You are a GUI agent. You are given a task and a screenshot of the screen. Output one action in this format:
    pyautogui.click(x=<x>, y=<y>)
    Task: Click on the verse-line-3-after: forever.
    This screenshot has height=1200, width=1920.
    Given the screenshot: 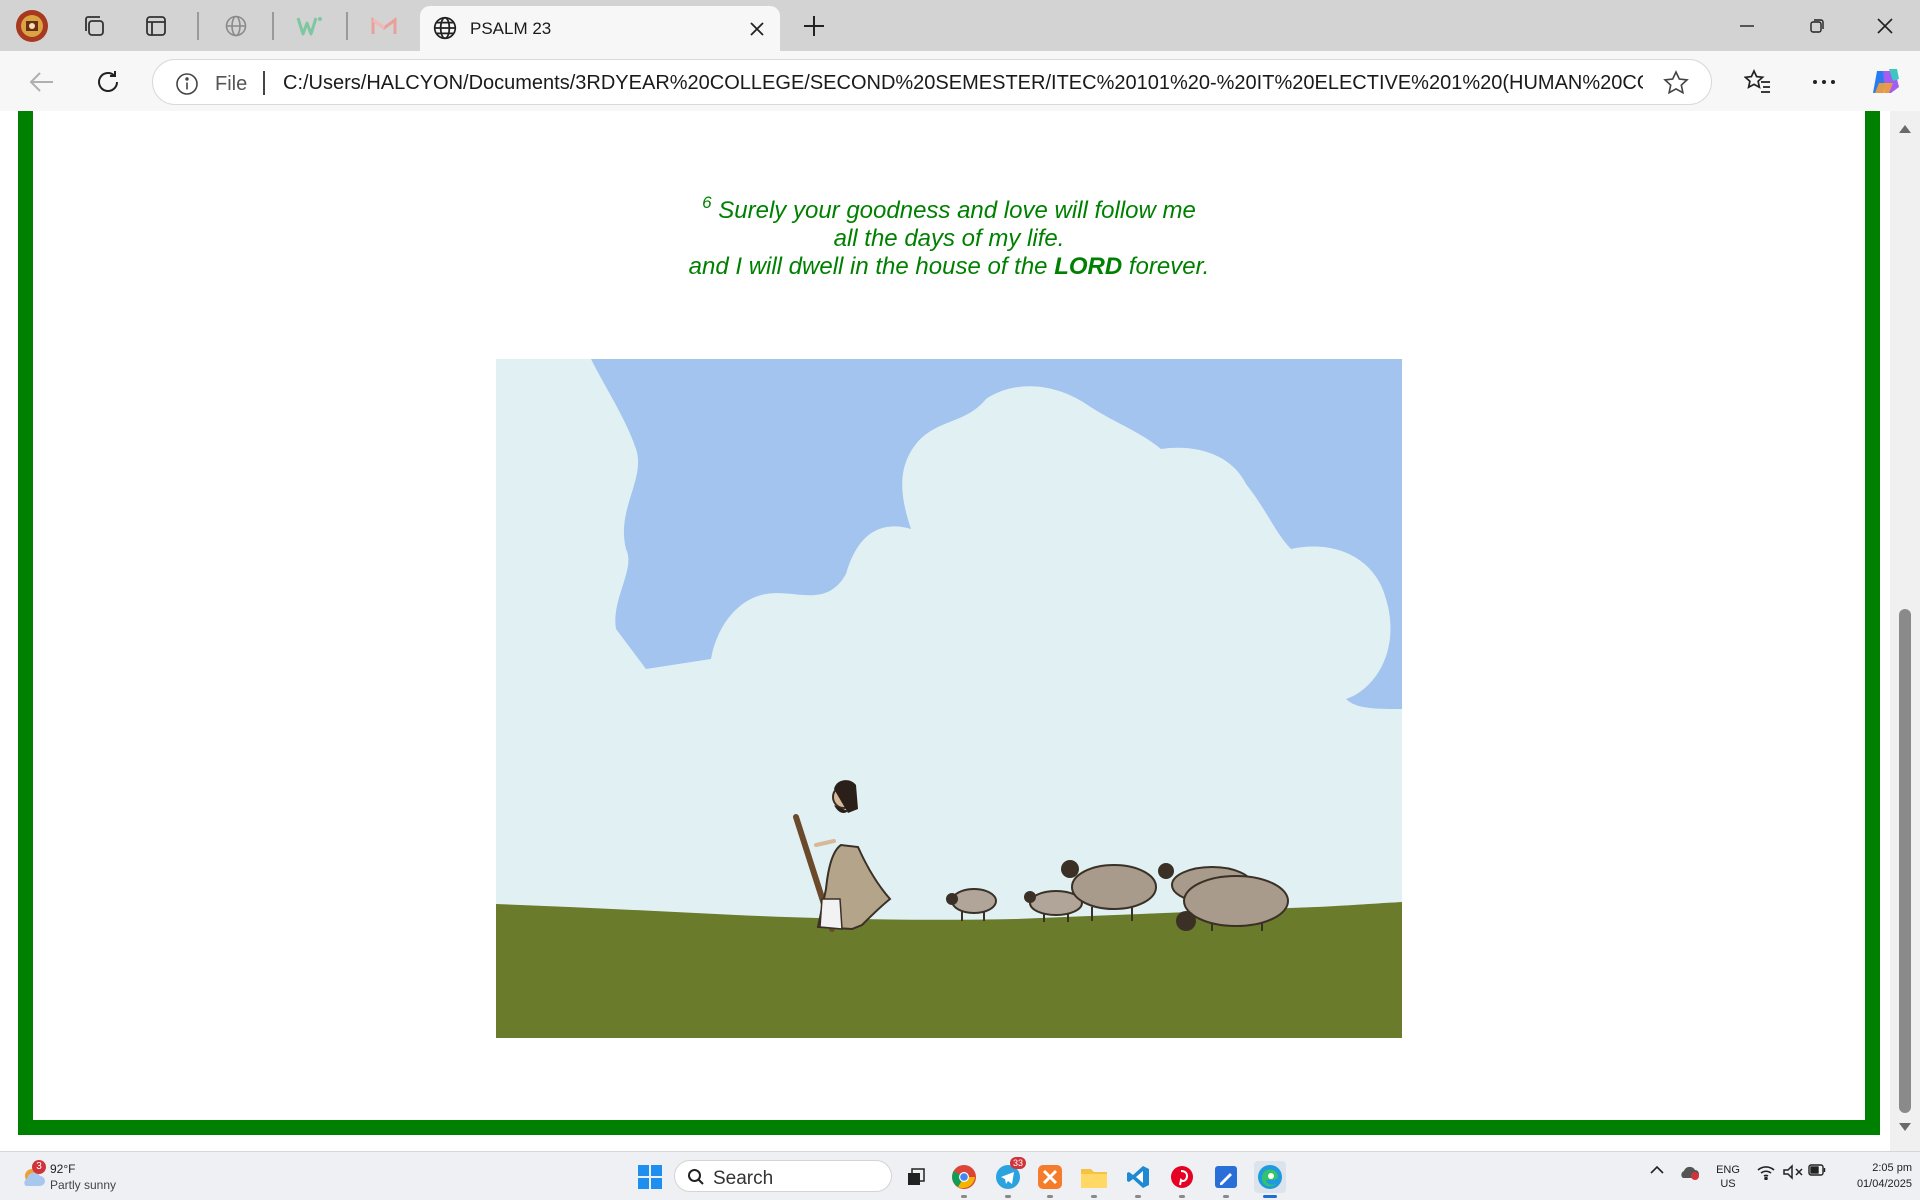 What is the action you would take?
    pyautogui.click(x=1166, y=266)
    